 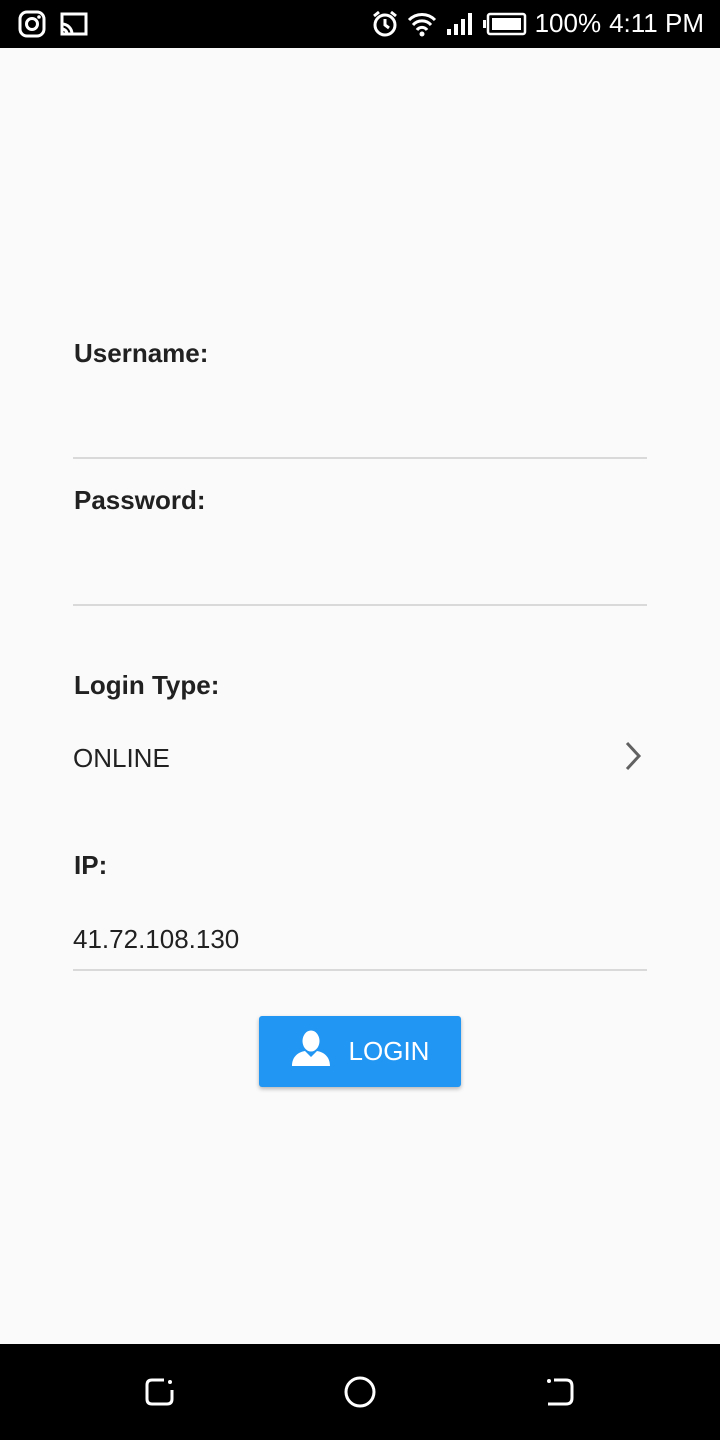 I want to click on password-underline, so click(x=360, y=605).